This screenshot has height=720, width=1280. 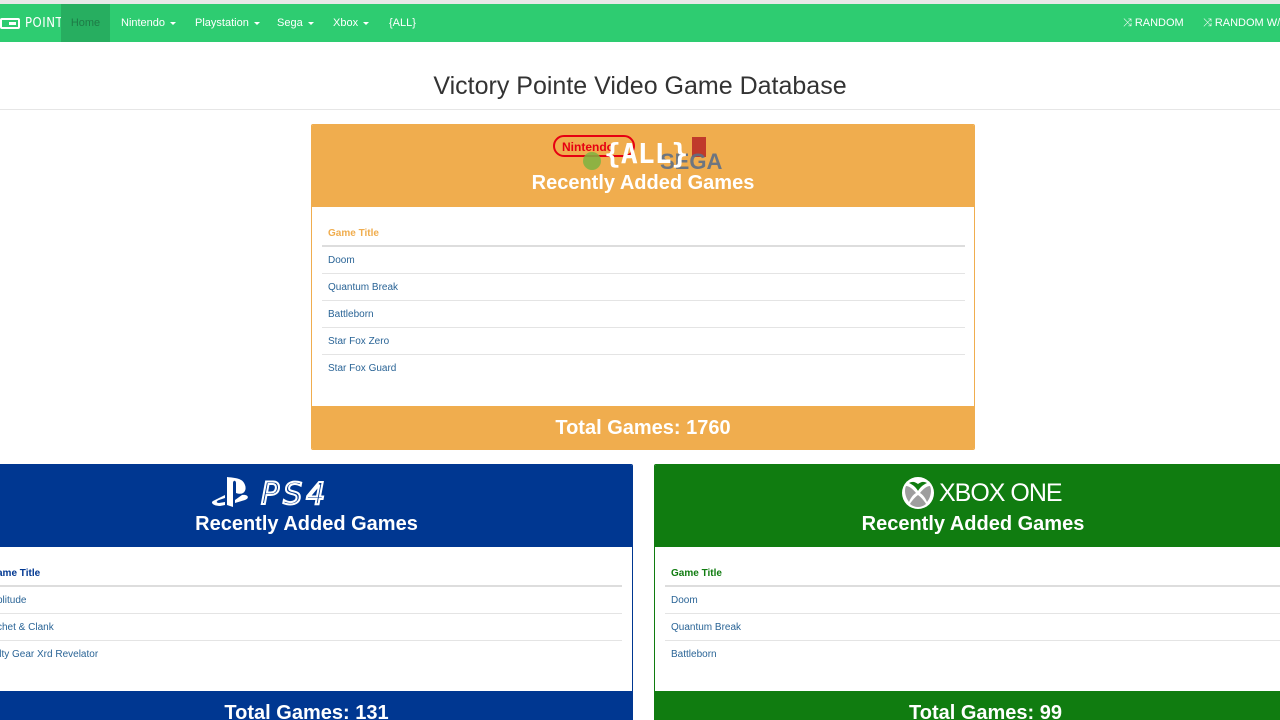 I want to click on ps4-logo-text: PS4, so click(x=295, y=494).